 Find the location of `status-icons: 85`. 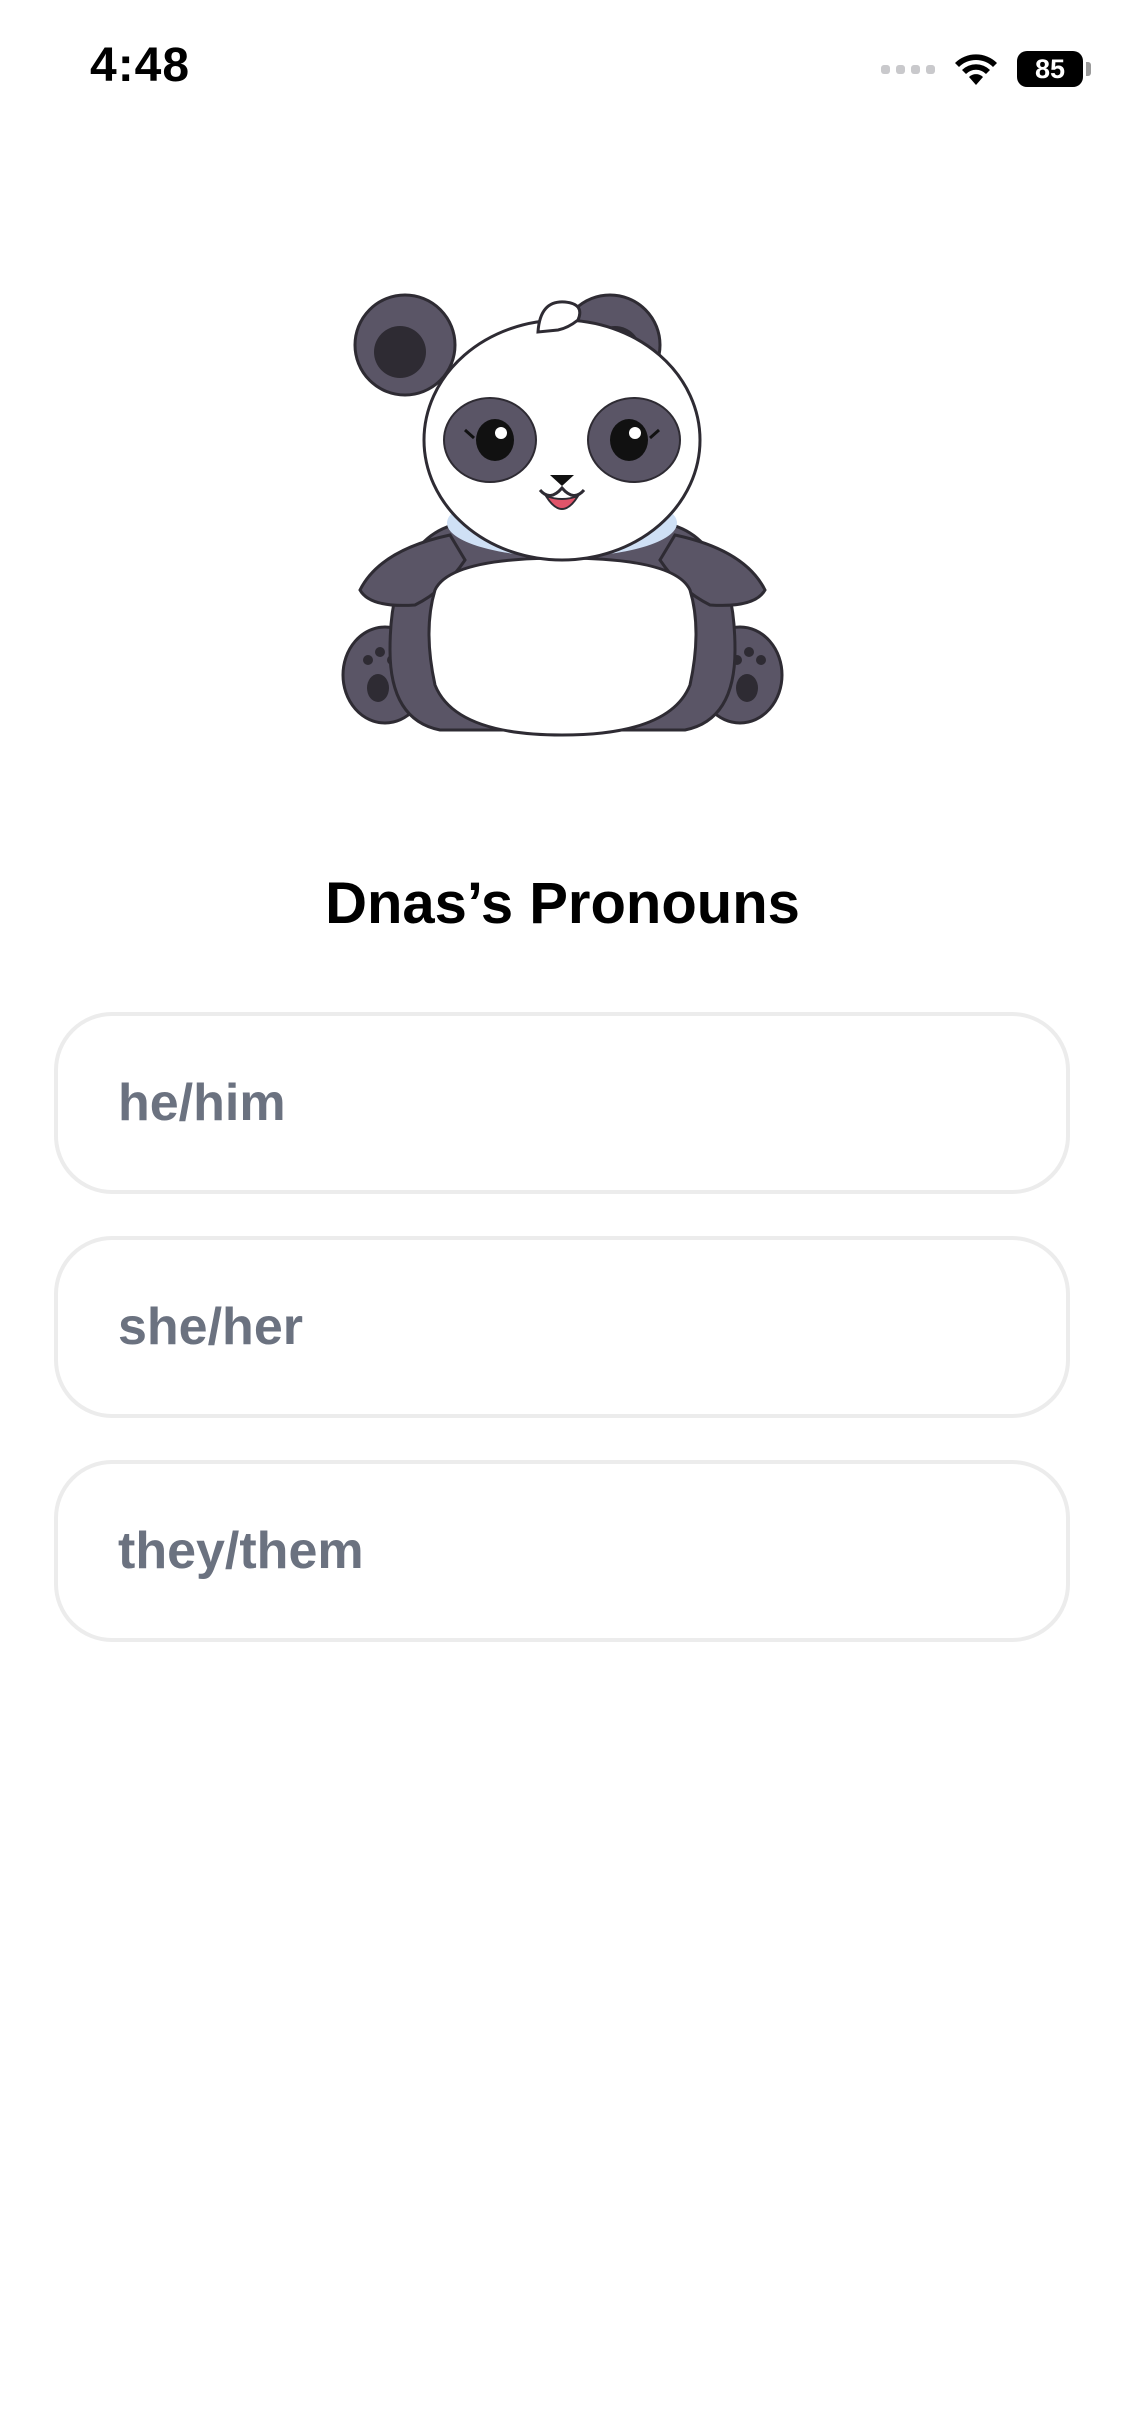

status-icons: 85 is located at coordinates (986, 69).